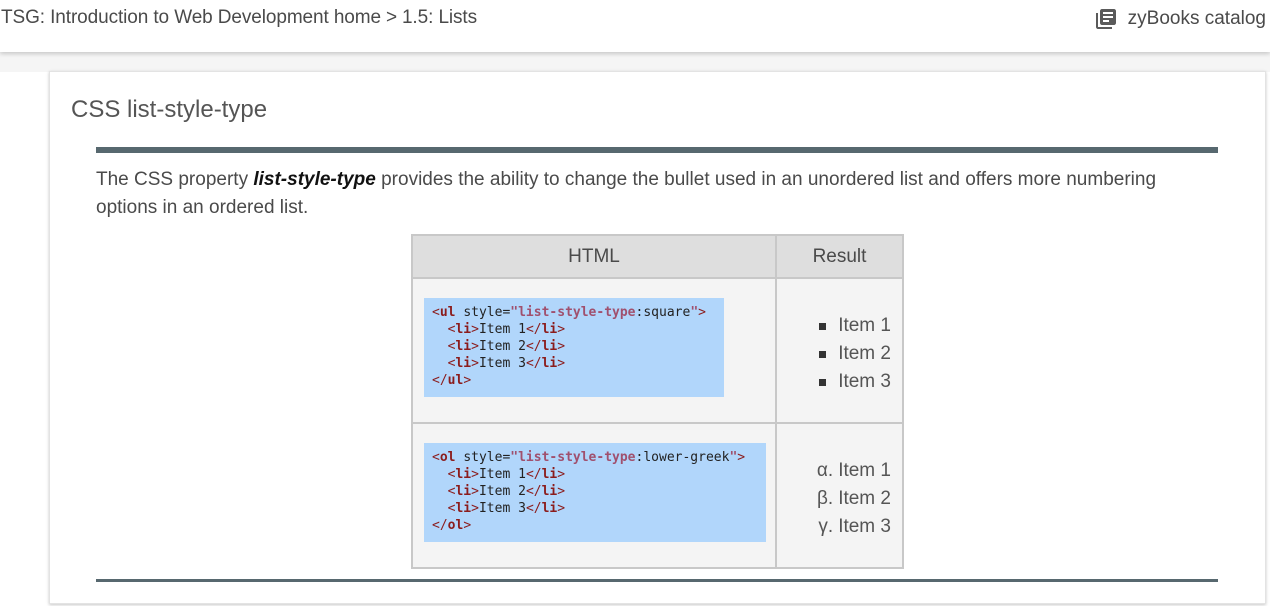 The width and height of the screenshot is (1270, 606). I want to click on list-item: α. Item 1, so click(839, 471).